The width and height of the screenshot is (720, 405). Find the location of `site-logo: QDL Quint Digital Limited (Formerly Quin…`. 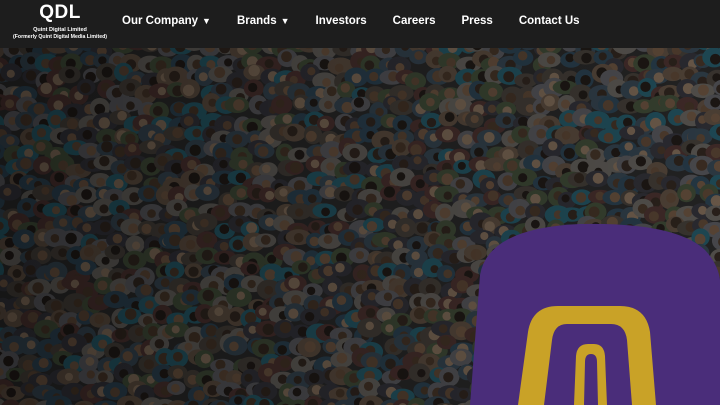

site-logo: QDL Quint Digital Limited (Formerly Quin… is located at coordinates (60, 22).